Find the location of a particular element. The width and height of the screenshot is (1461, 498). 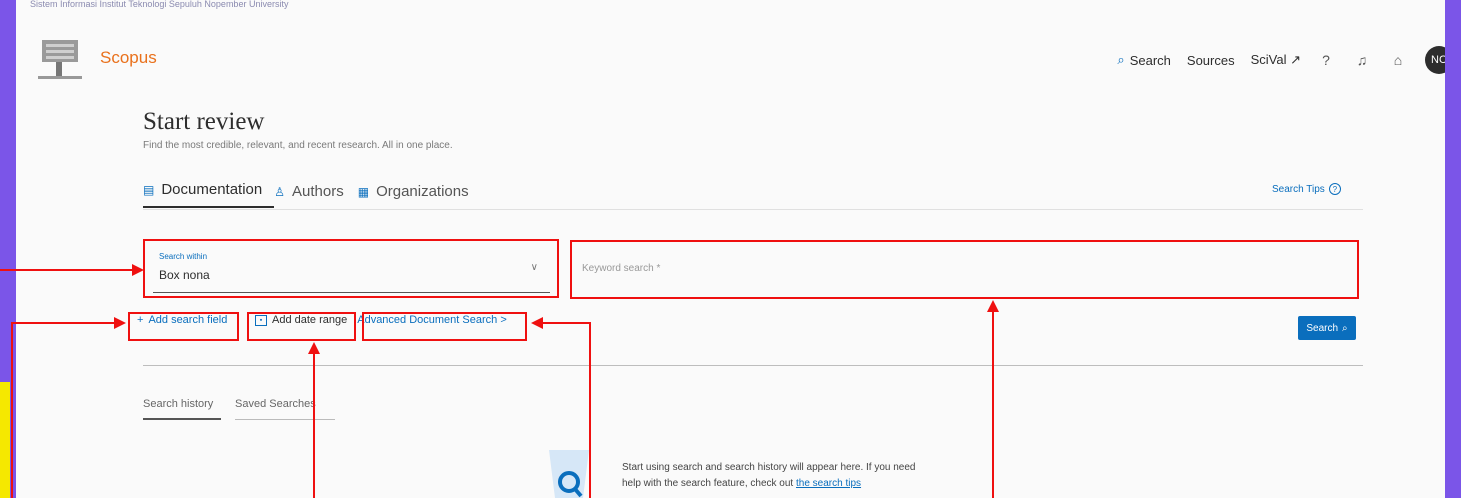

add-date-range-label: Add date range is located at coordinates (310, 320).